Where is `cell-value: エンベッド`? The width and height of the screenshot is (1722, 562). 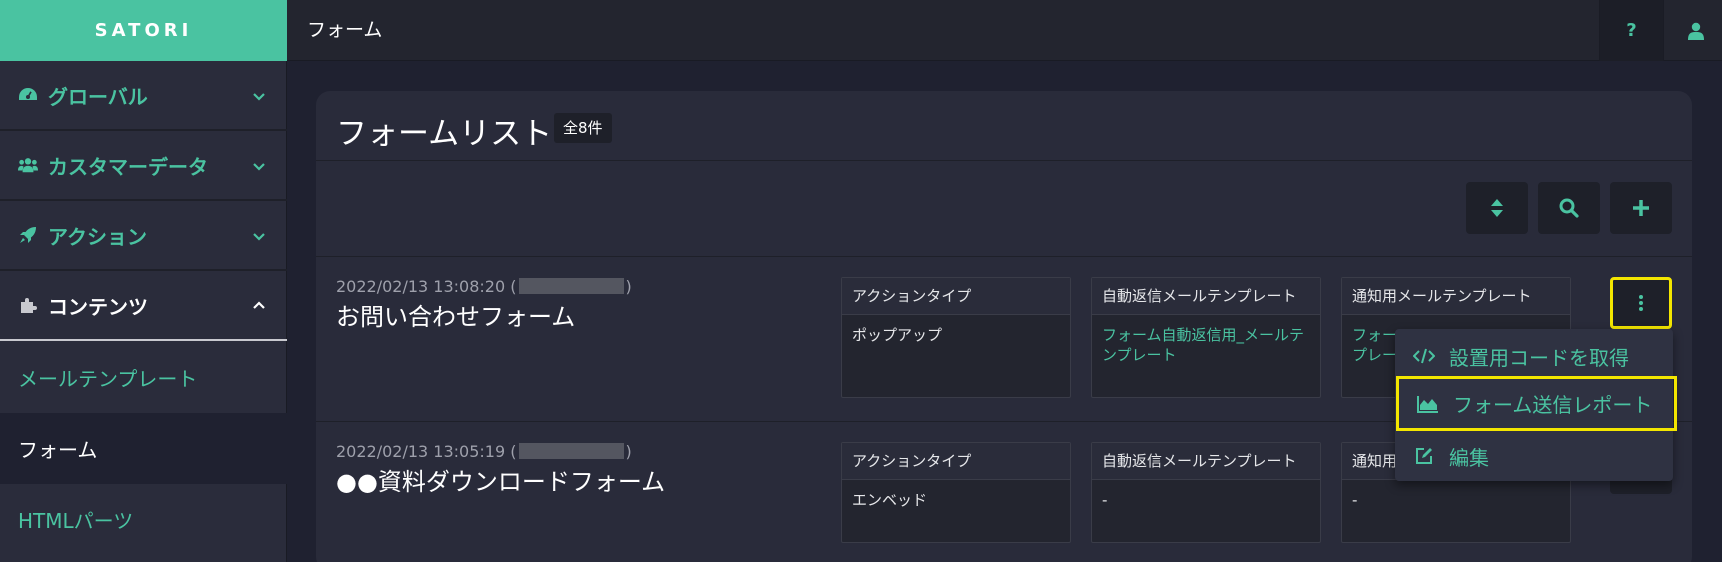 cell-value: エンベッド is located at coordinates (890, 500).